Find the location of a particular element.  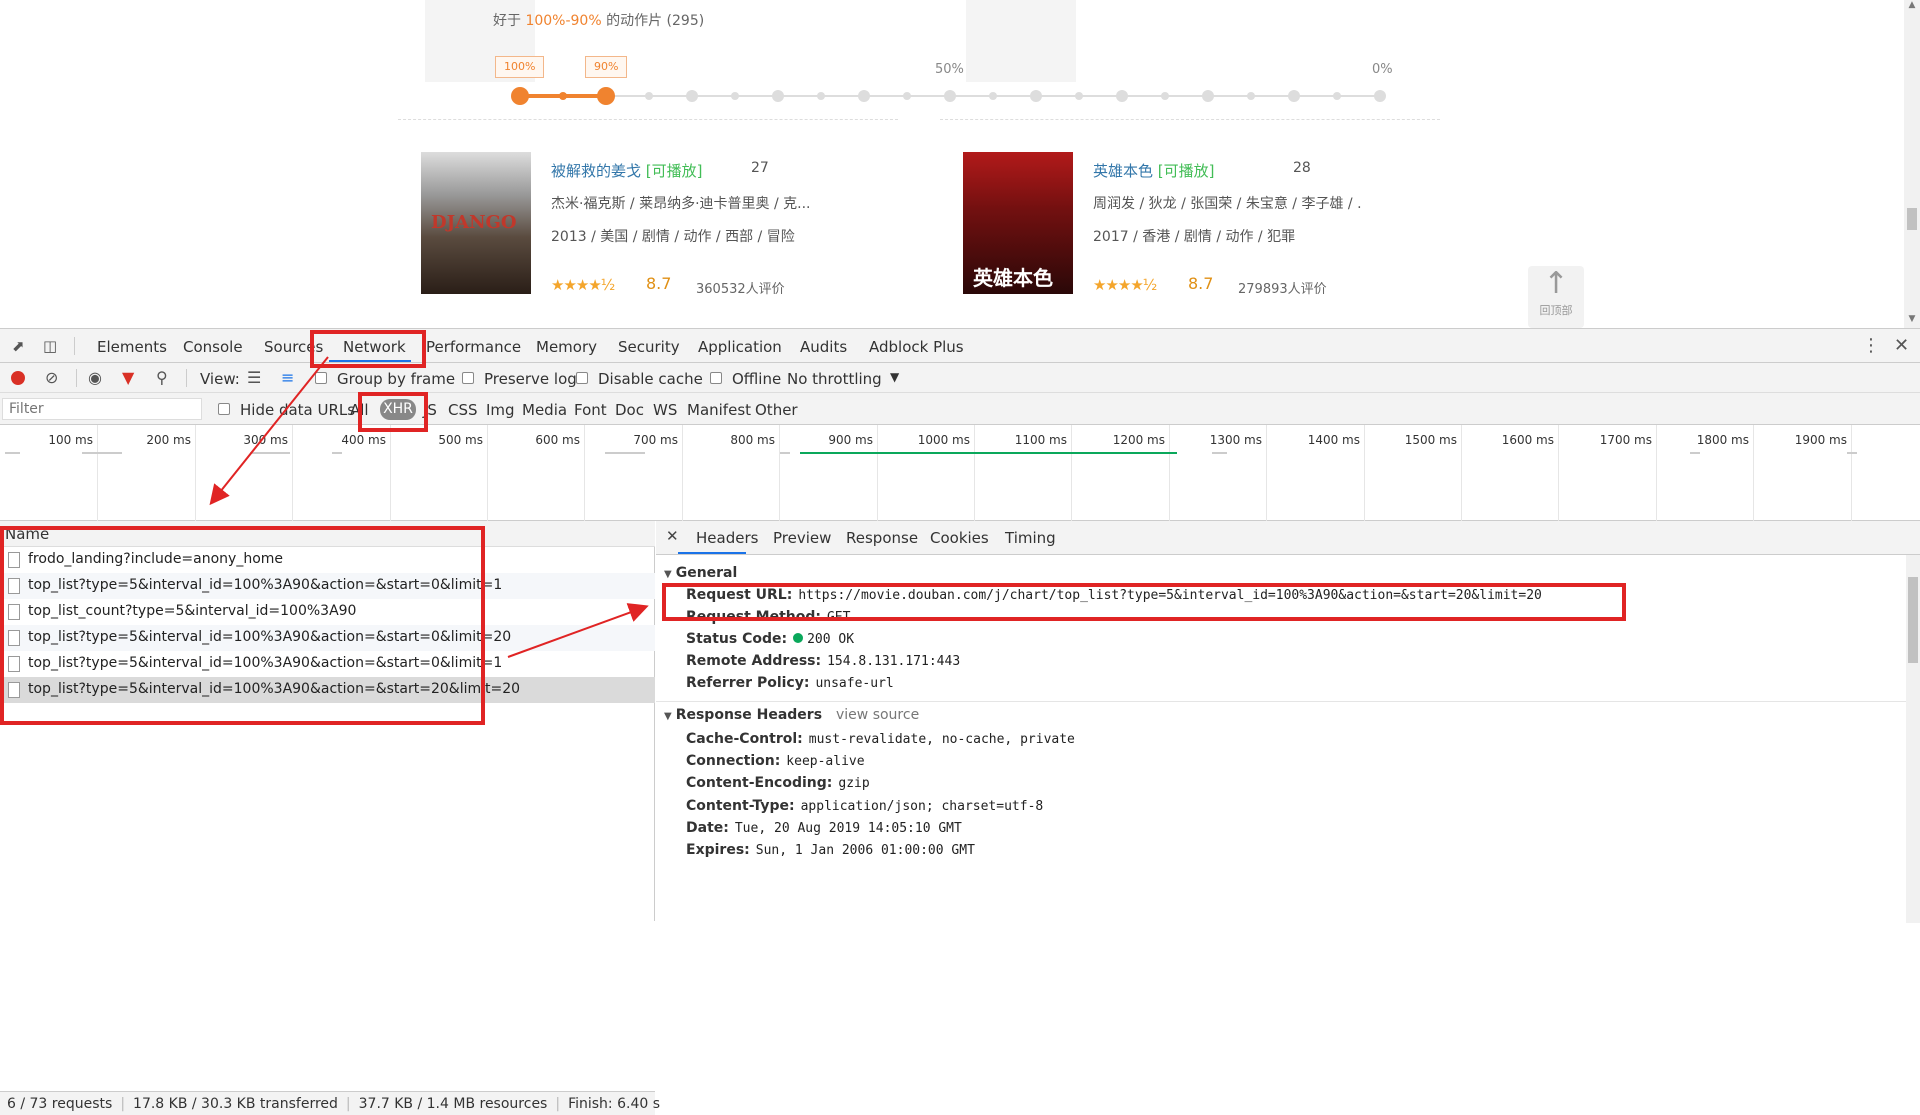

tab-adblock-plus: Adblock Plus is located at coordinates (916, 347).